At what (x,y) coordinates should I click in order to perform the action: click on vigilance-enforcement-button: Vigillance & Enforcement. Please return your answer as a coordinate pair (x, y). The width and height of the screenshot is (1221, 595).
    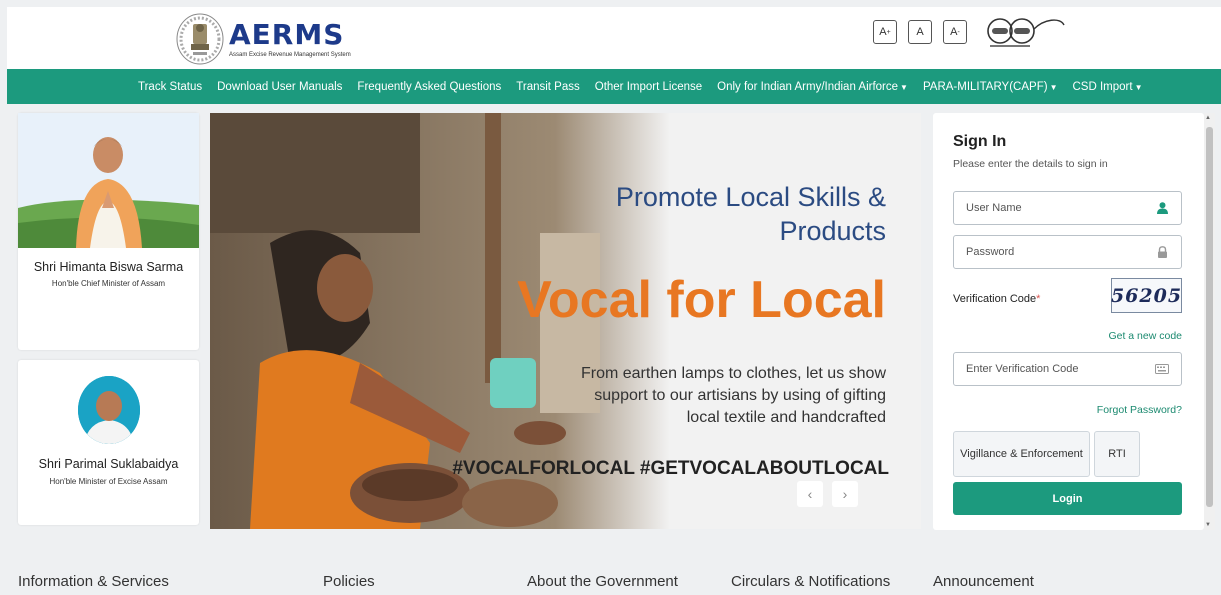
    Looking at the image, I should click on (1021, 454).